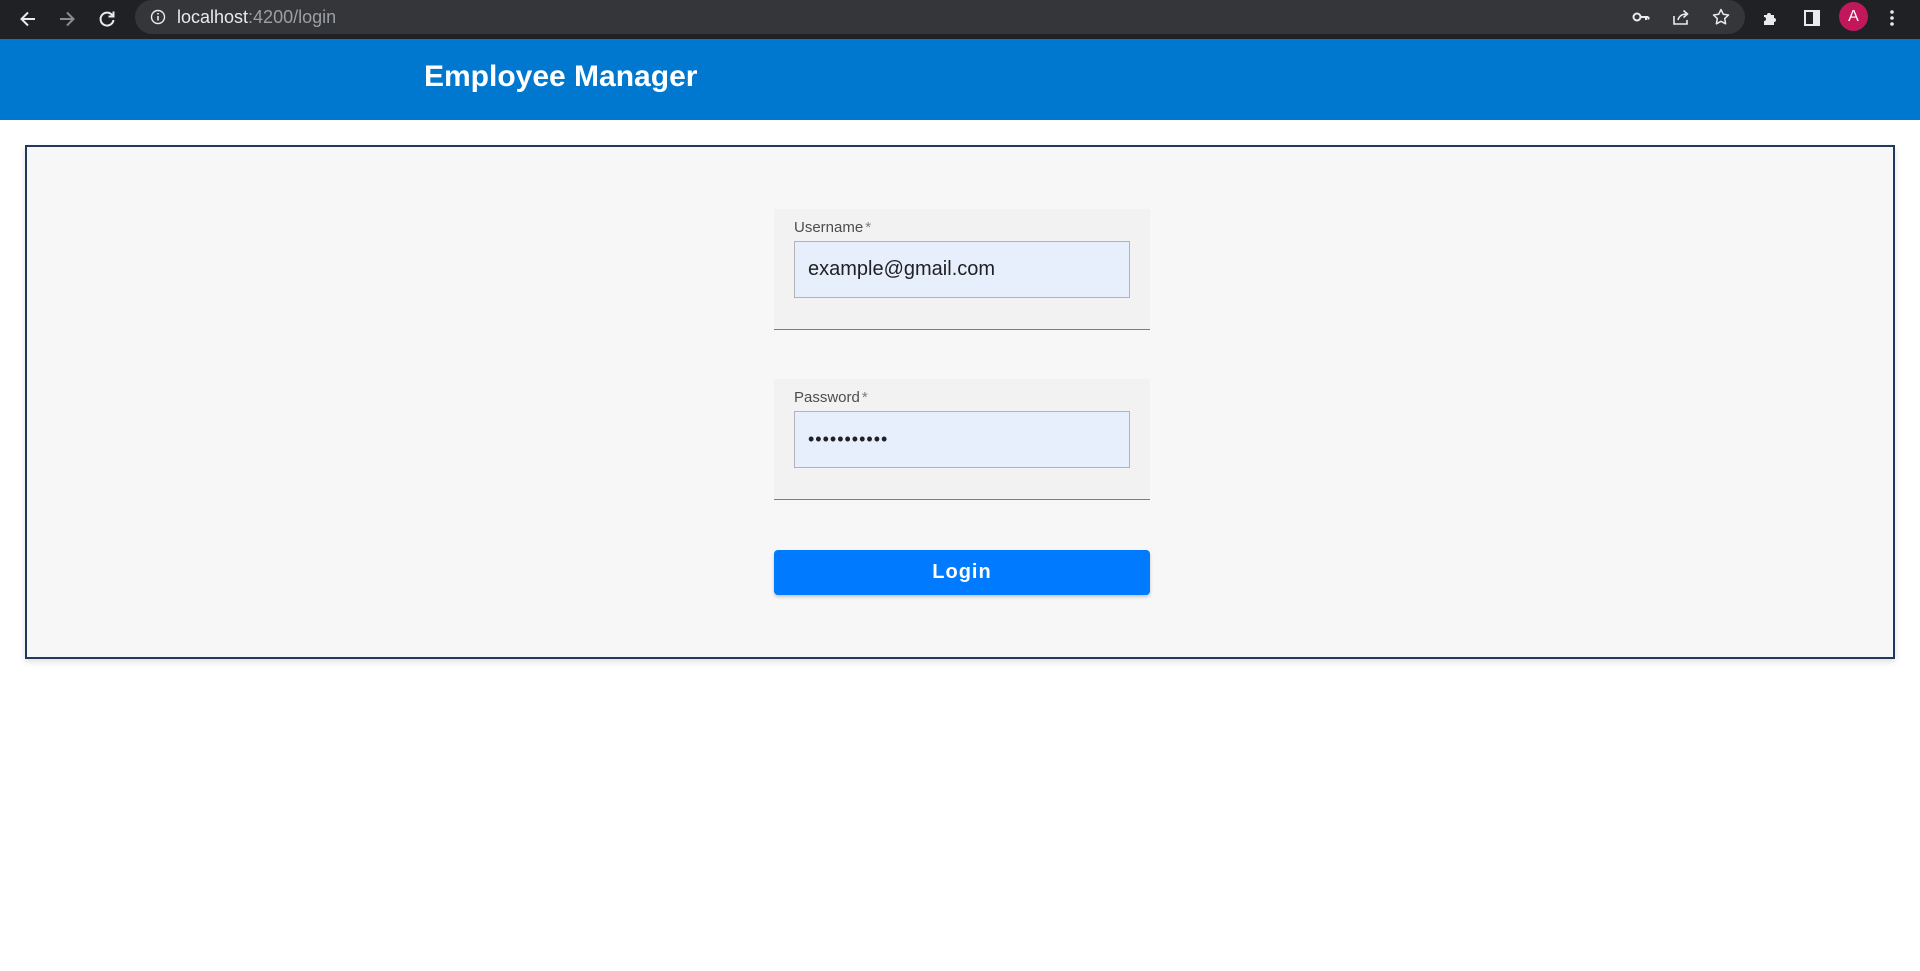  Describe the element at coordinates (158, 17) in the screenshot. I see `info-icon` at that location.